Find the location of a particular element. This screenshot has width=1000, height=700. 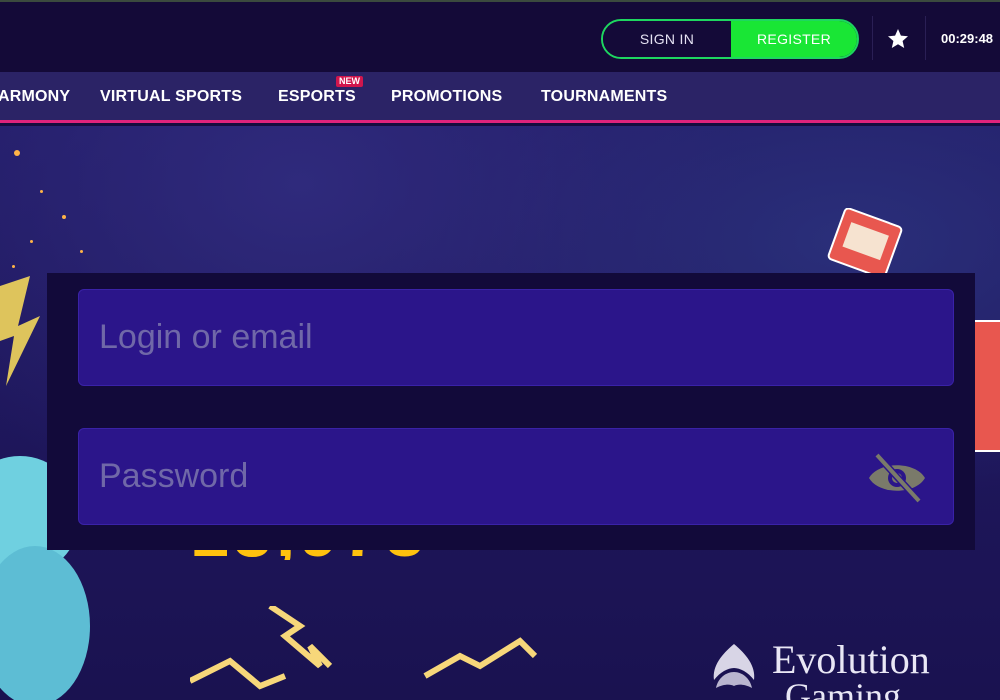

star-icon is located at coordinates (898, 39).